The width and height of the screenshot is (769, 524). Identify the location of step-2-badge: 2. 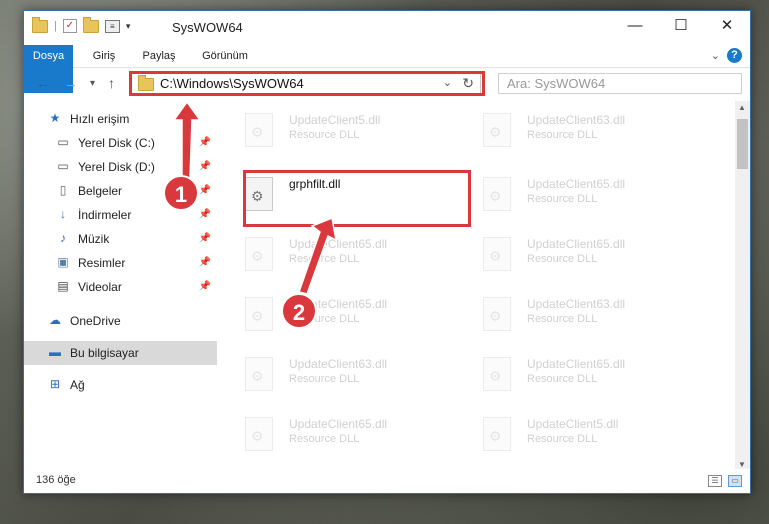
(299, 311).